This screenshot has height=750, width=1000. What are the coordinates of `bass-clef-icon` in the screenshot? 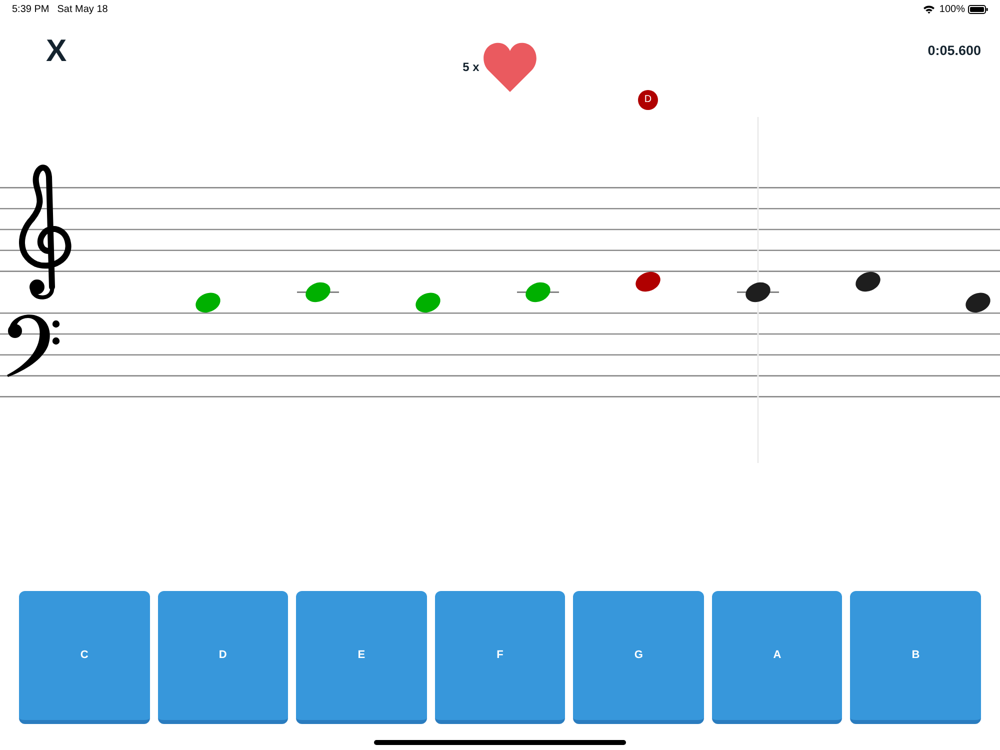 It's located at (34, 345).